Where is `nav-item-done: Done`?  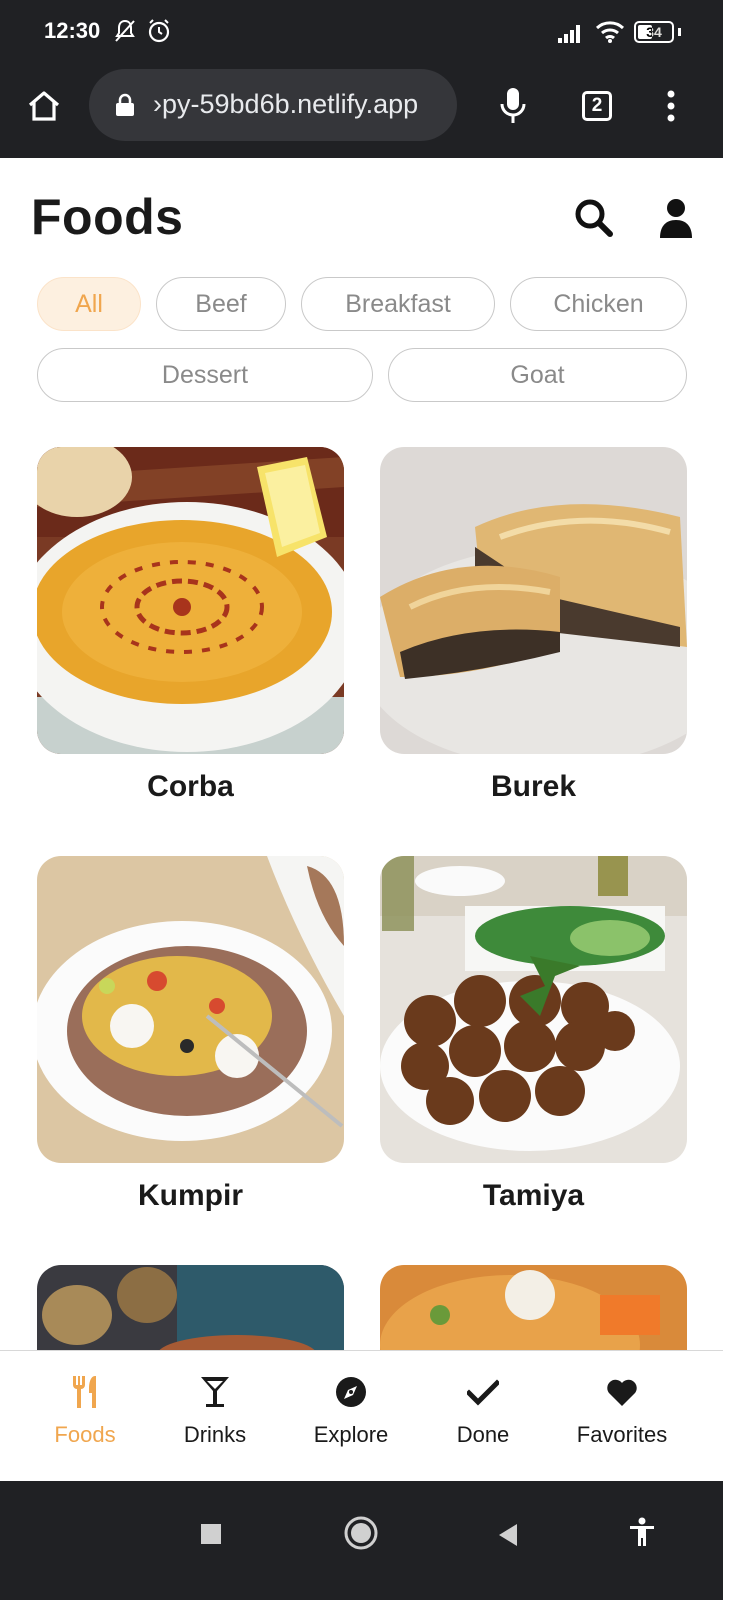 nav-item-done: Done is located at coordinates (483, 1411).